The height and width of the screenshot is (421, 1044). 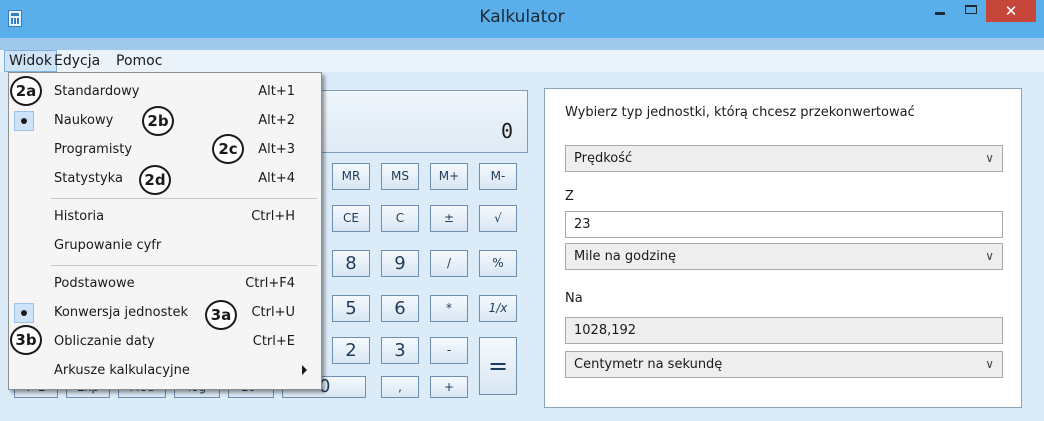 I want to click on key-equals: =, so click(x=498, y=366).